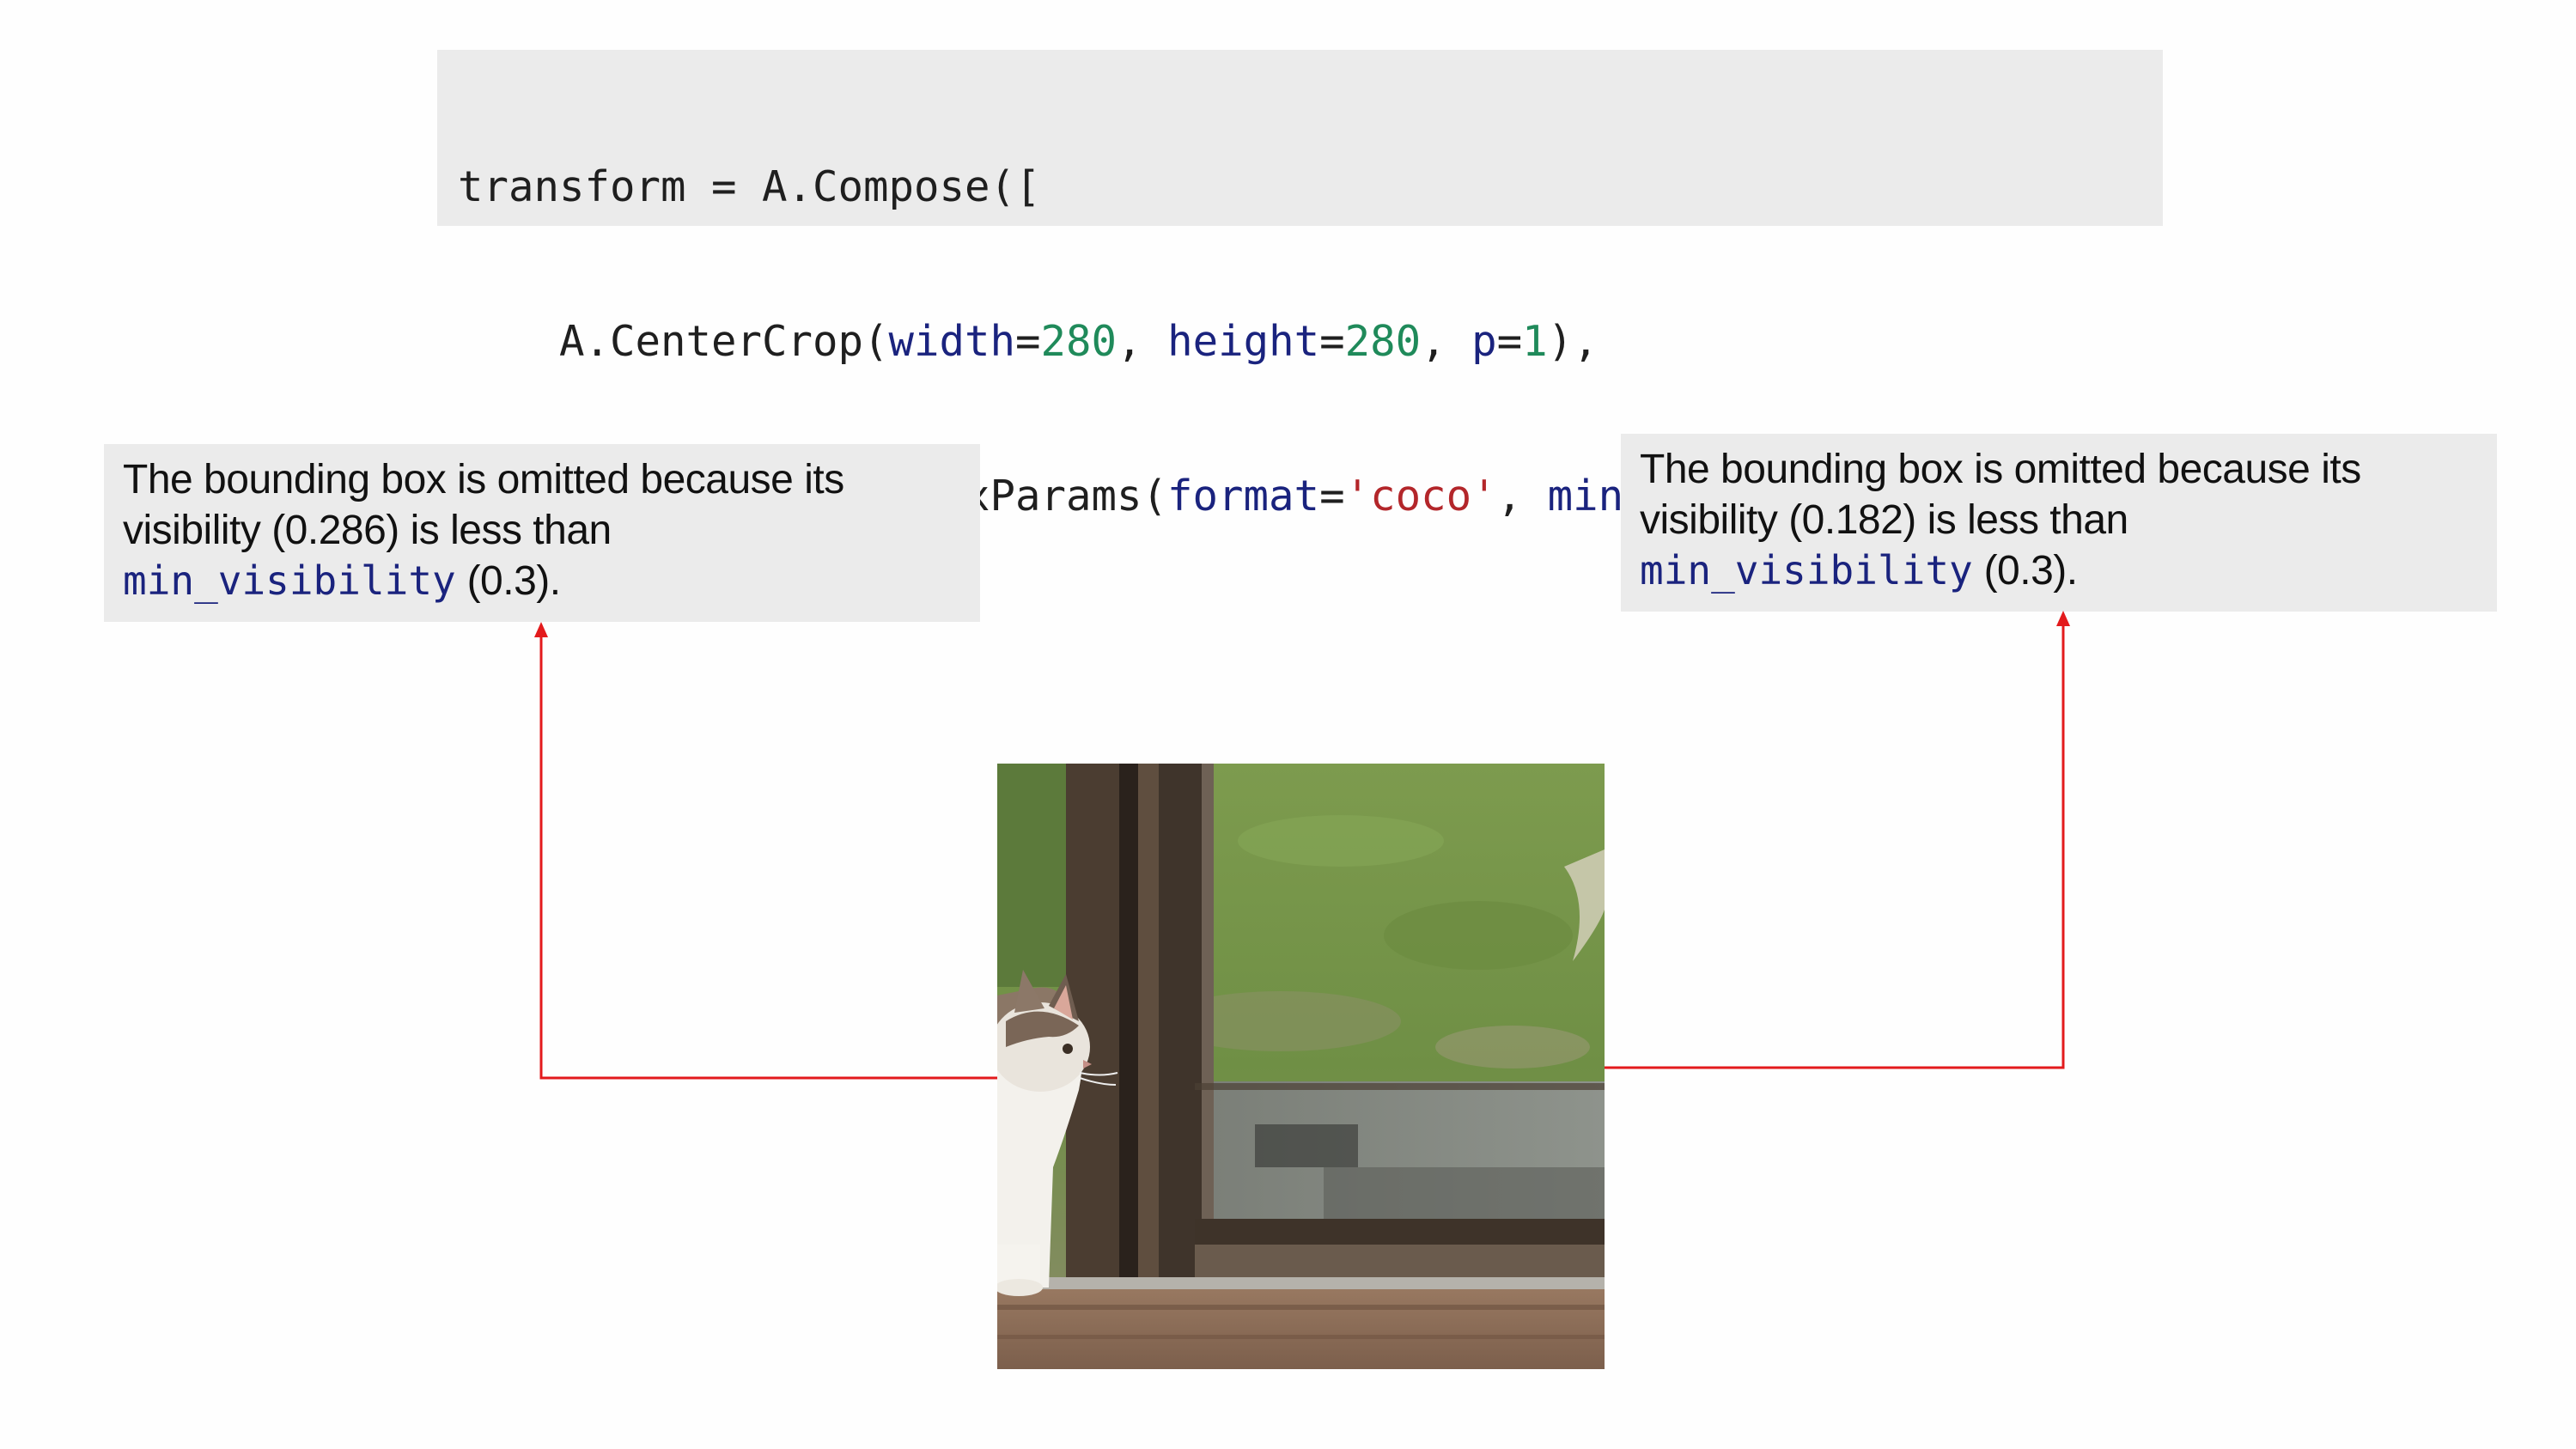 This screenshot has height=1449, width=2576. I want to click on left-arrowhead, so click(541, 629).